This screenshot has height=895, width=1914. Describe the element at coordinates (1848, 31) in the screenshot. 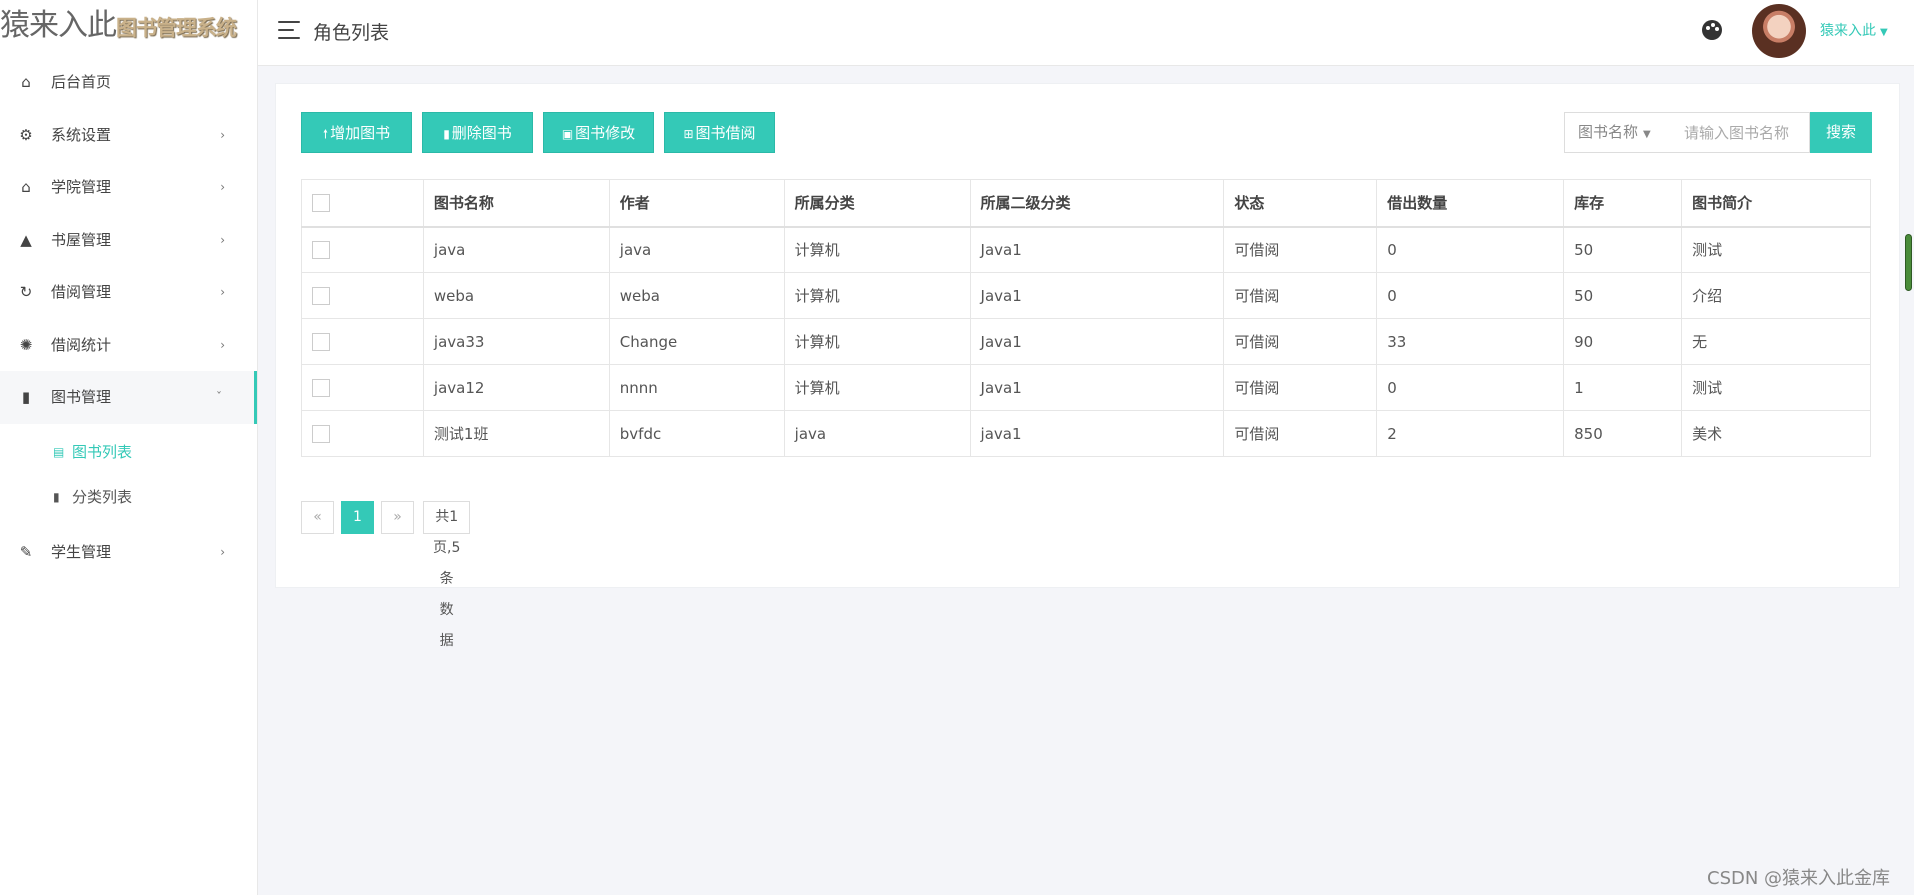

I see `user-name: 猿来入此` at that location.